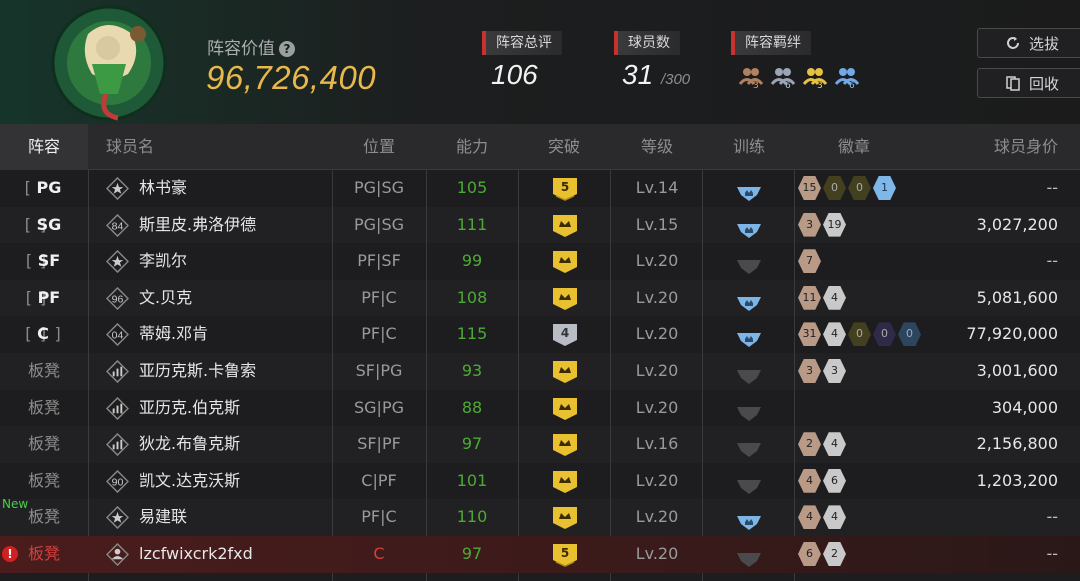  I want to click on table-row: 板凳 New 易建联 PF|C 110 Lv.20 4 4 --, so click(540, 516).